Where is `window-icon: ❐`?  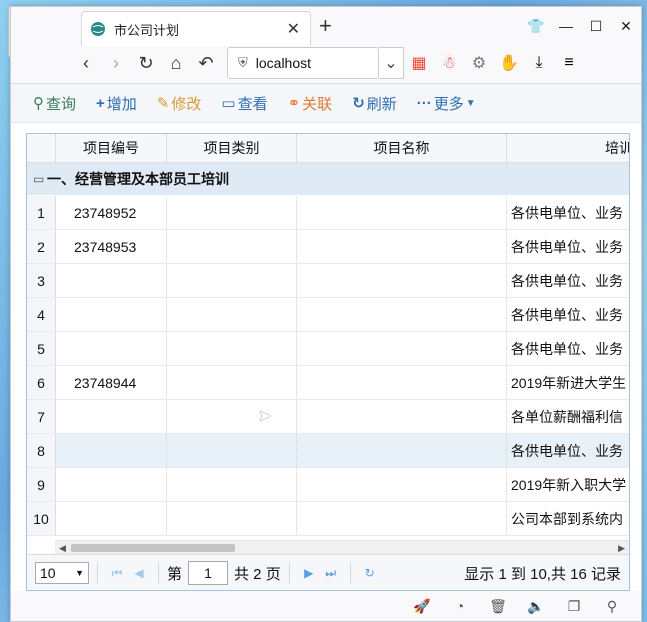
window-icon: ❐ is located at coordinates (574, 606).